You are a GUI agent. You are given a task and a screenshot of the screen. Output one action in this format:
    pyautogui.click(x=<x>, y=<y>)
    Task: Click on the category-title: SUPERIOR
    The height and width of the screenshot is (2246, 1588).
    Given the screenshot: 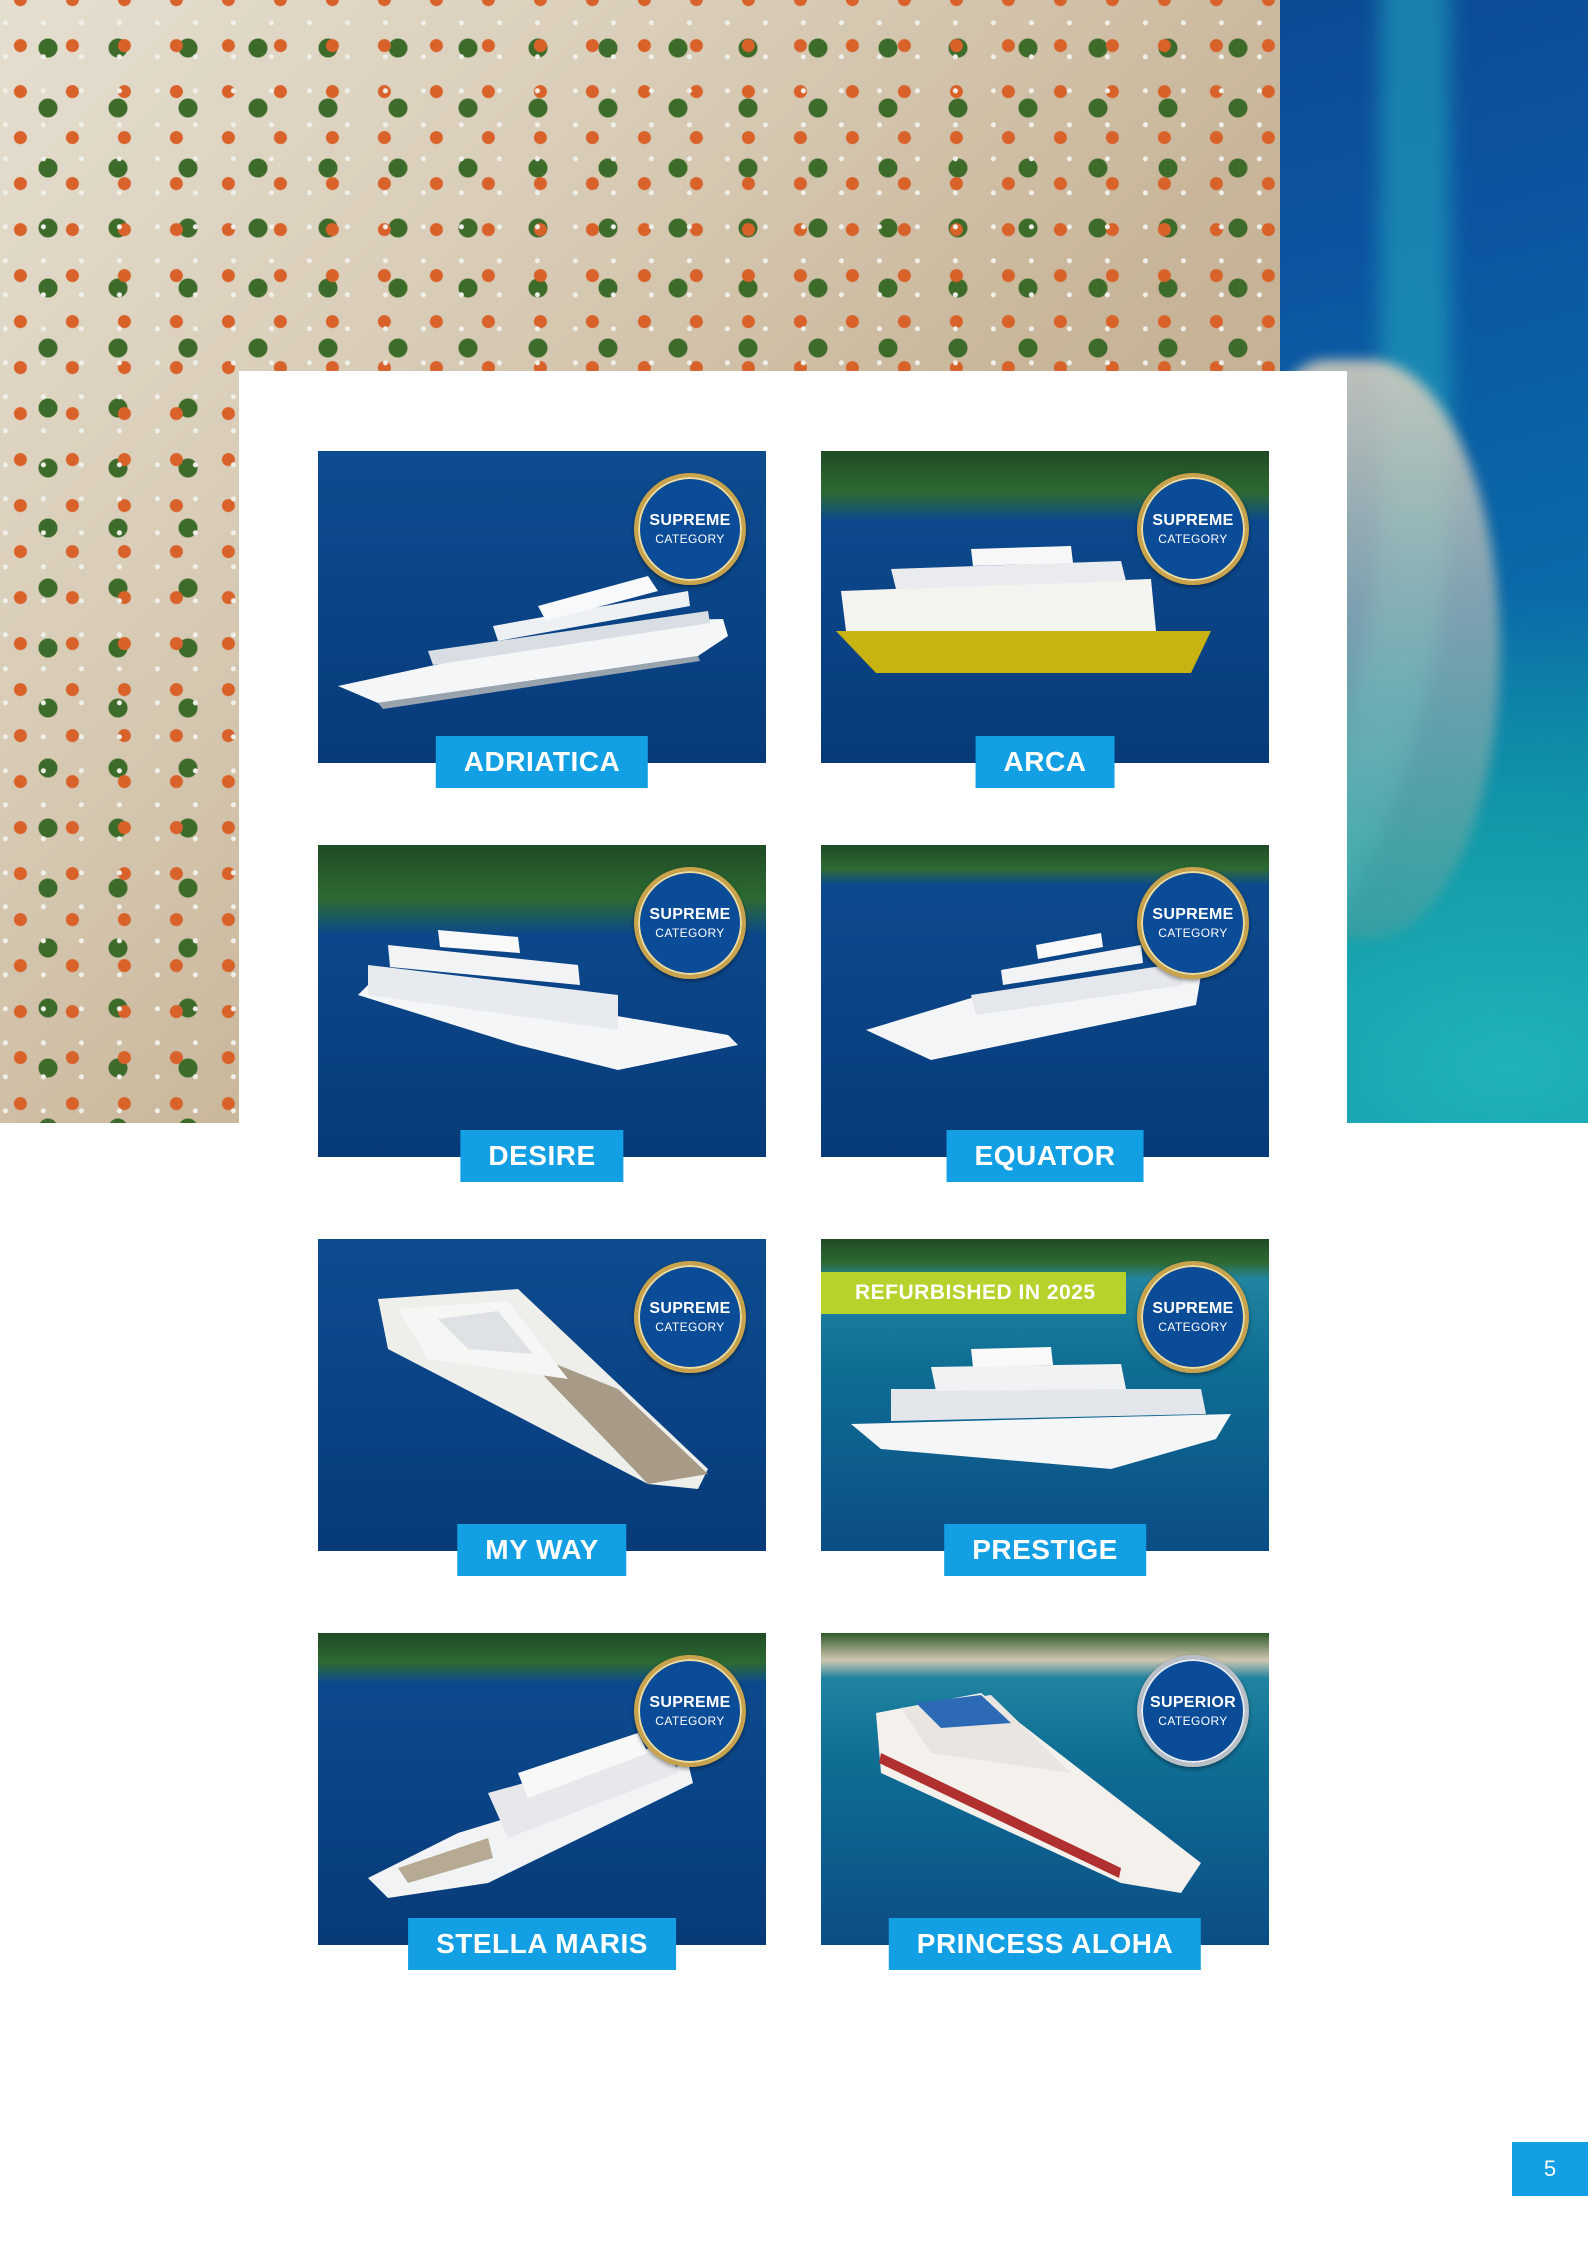 What is the action you would take?
    pyautogui.click(x=1193, y=1702)
    